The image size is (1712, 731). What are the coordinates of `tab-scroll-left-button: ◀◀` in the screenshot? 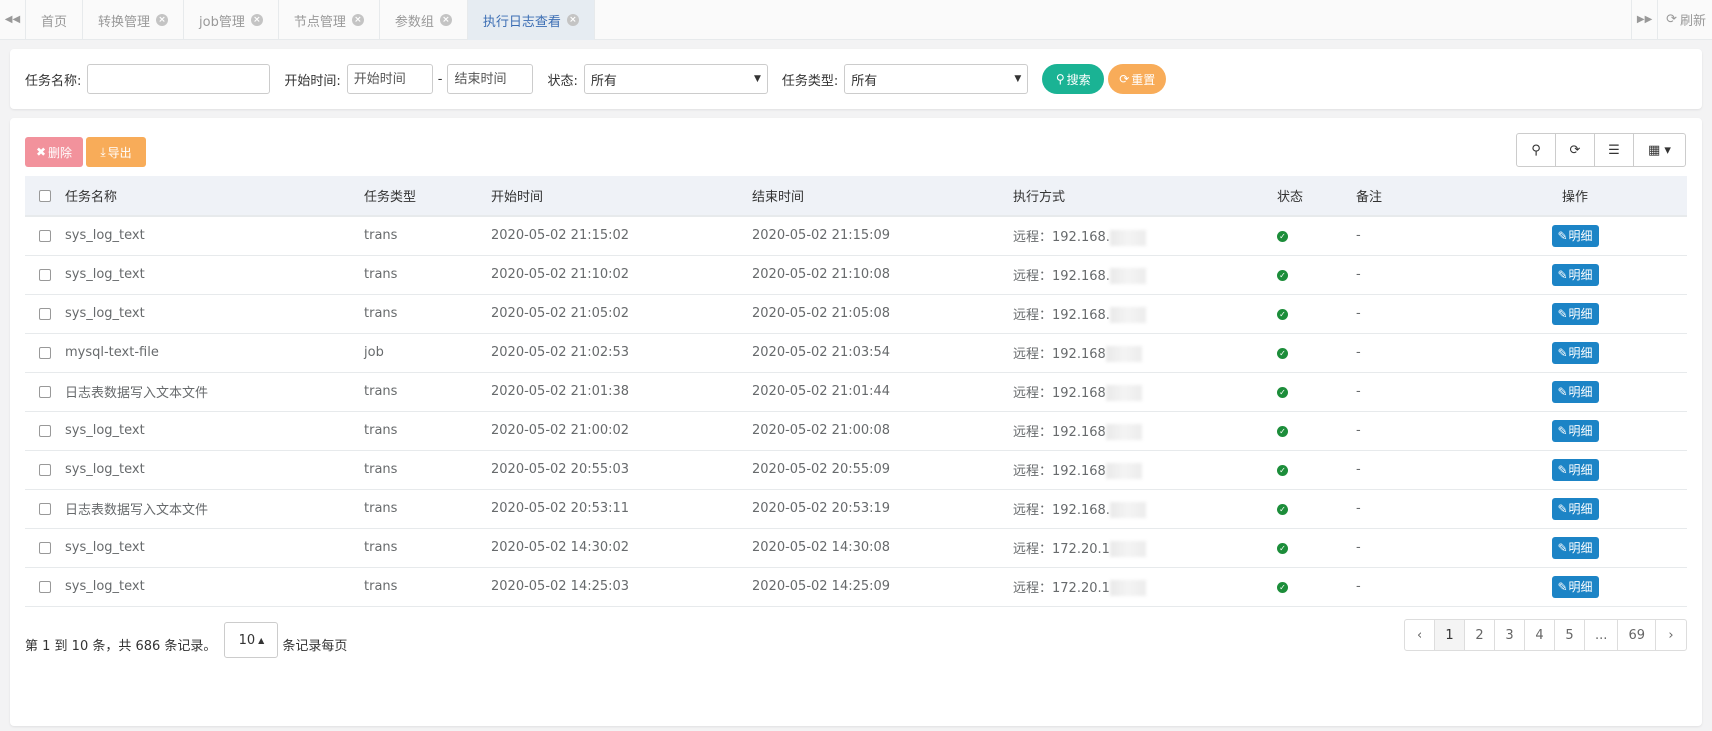 It's located at (13, 19).